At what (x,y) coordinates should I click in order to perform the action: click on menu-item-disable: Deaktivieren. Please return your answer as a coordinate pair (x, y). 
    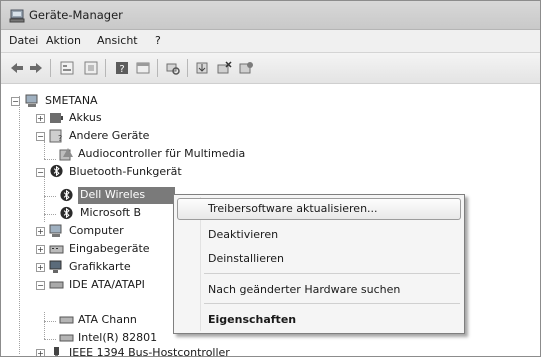
    Looking at the image, I should click on (243, 234).